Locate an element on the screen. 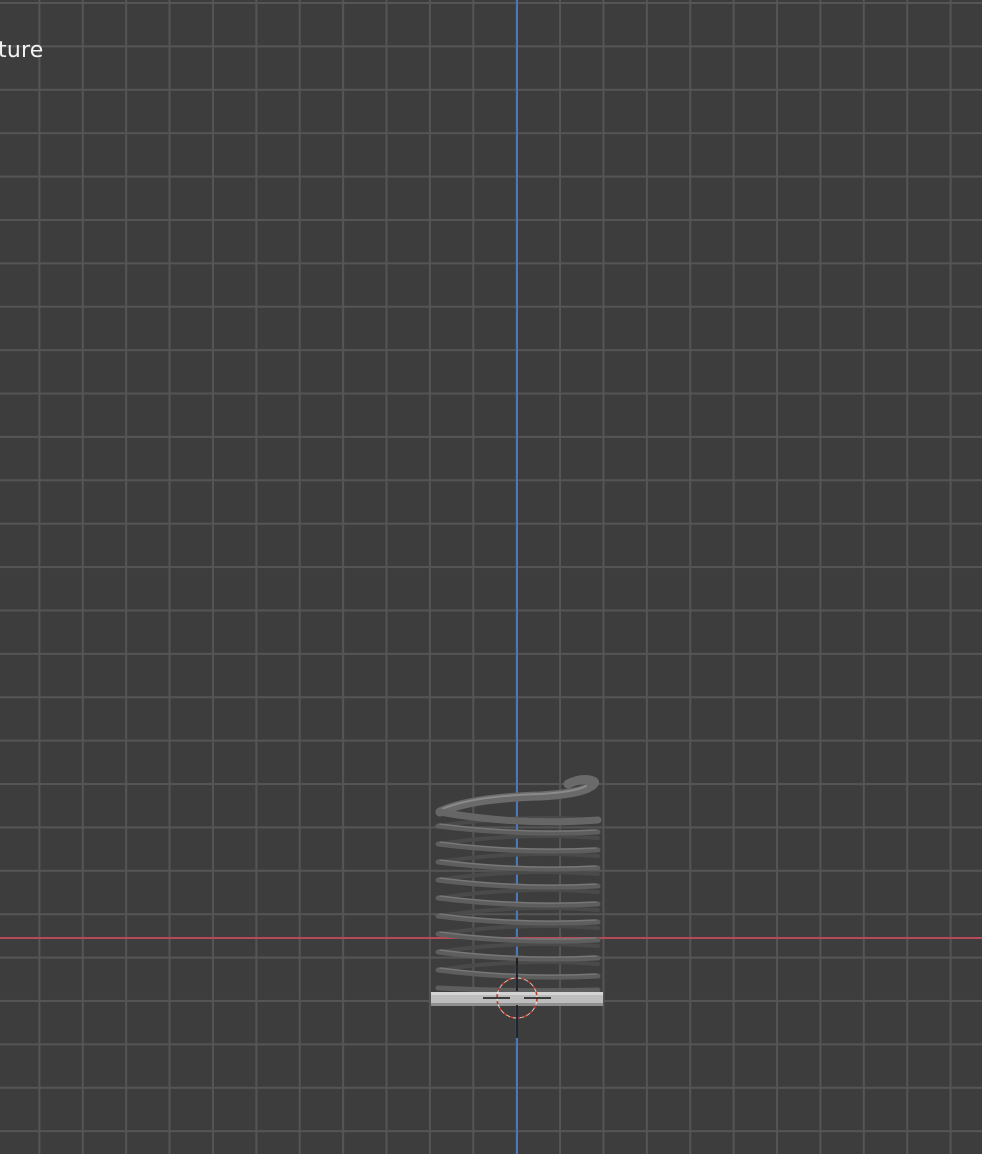  spring is located at coordinates (518, 884).